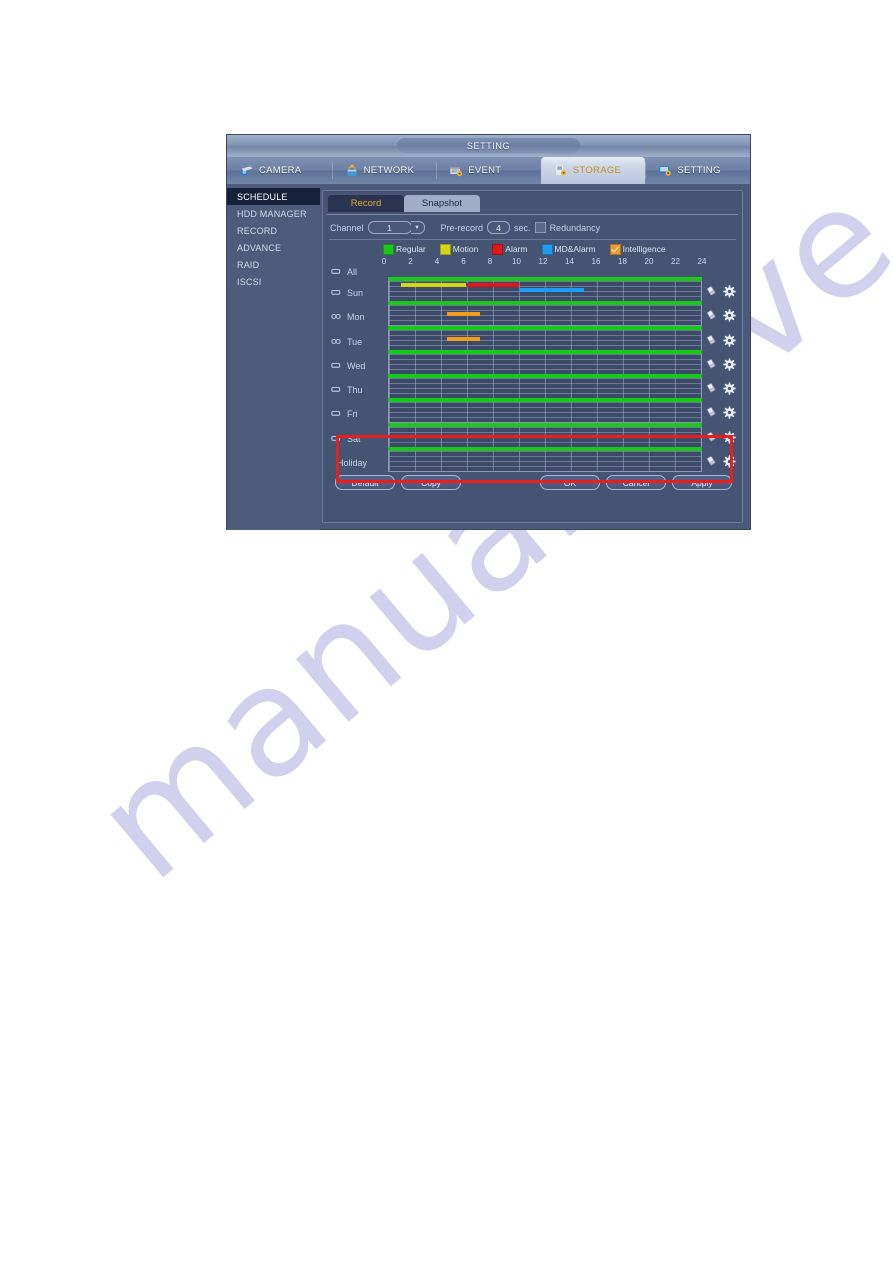  What do you see at coordinates (431, 483) in the screenshot?
I see `copy-button: Copy` at bounding box center [431, 483].